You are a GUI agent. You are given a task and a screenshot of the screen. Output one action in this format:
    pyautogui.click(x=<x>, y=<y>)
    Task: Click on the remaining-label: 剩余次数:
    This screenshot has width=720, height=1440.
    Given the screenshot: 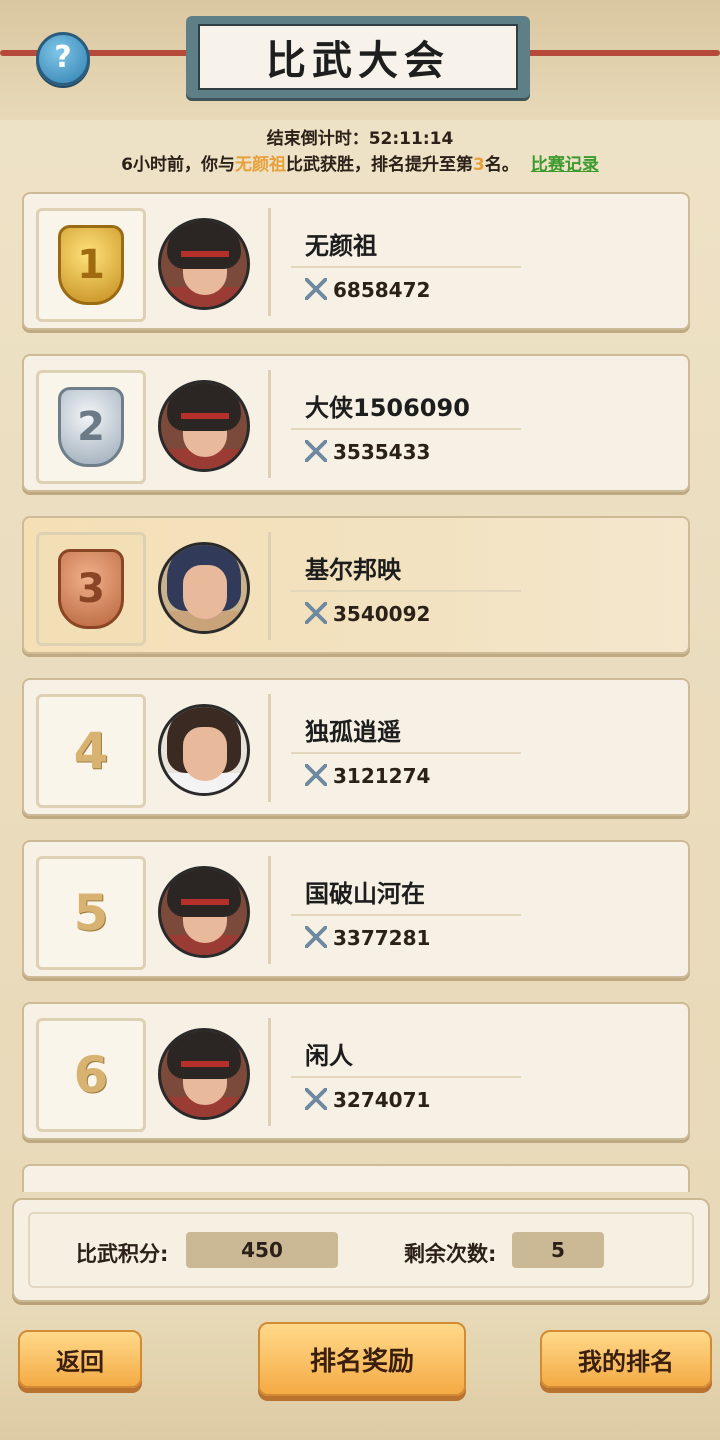 What is the action you would take?
    pyautogui.click(x=450, y=1254)
    